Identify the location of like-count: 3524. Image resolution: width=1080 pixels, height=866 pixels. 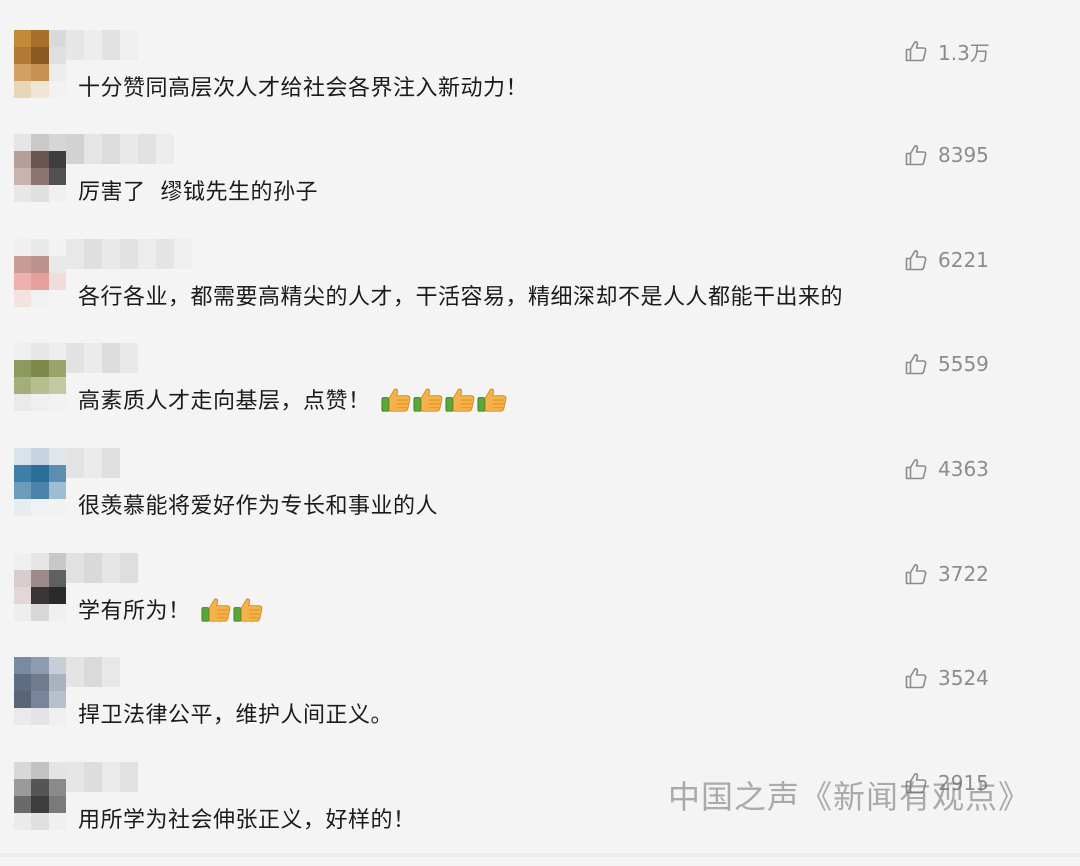
(963, 678).